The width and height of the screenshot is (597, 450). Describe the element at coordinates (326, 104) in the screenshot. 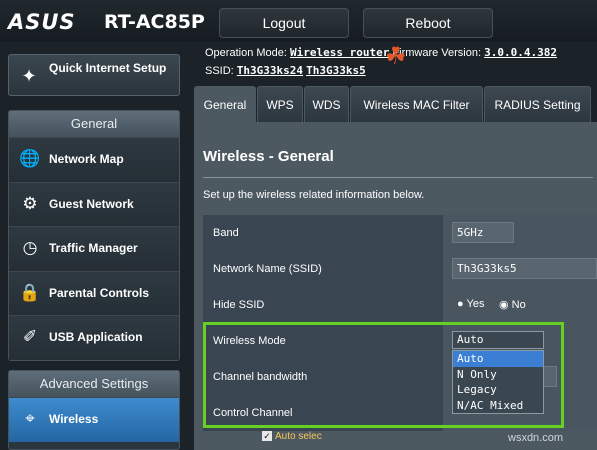

I see `tab-wds: WDS` at that location.